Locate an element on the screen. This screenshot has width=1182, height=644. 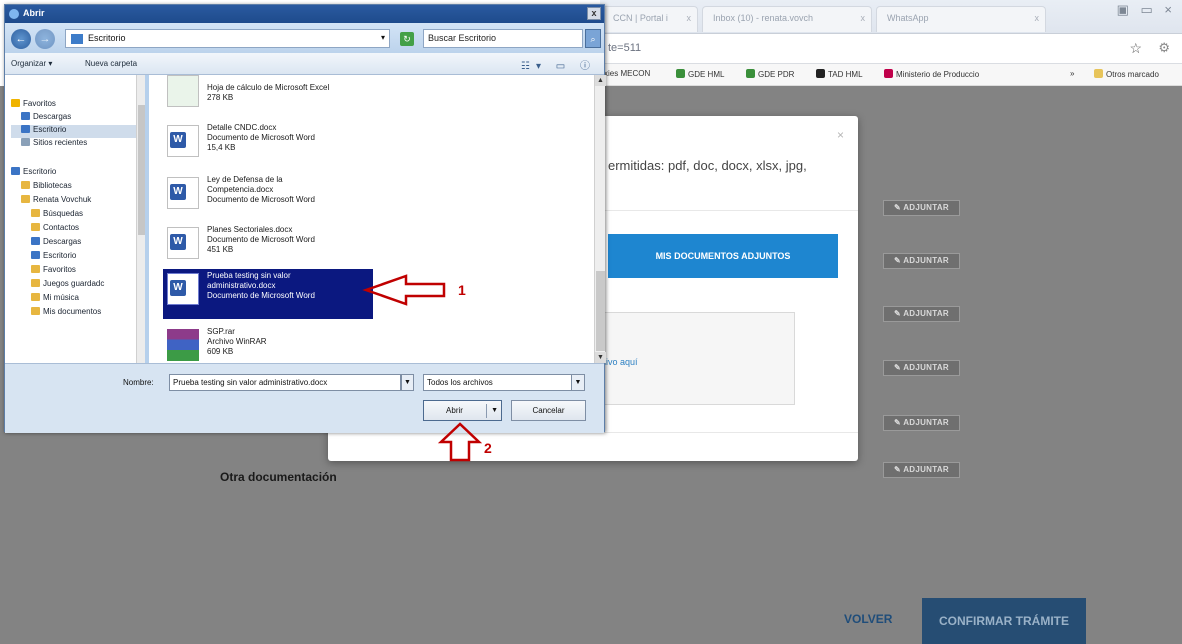
tab-label: CCN | Portal i is located at coordinates (640, 18).